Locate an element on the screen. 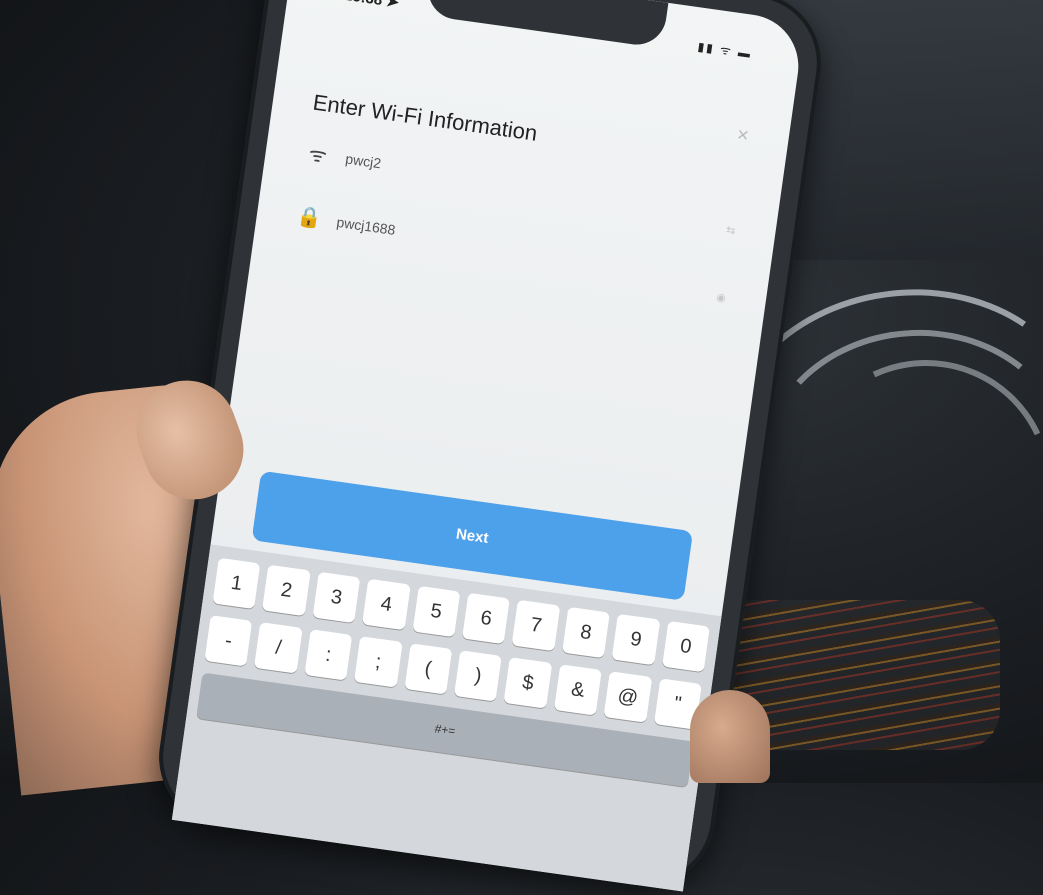 The width and height of the screenshot is (1043, 895). status-time: 15:38 ➤ is located at coordinates (371, 5).